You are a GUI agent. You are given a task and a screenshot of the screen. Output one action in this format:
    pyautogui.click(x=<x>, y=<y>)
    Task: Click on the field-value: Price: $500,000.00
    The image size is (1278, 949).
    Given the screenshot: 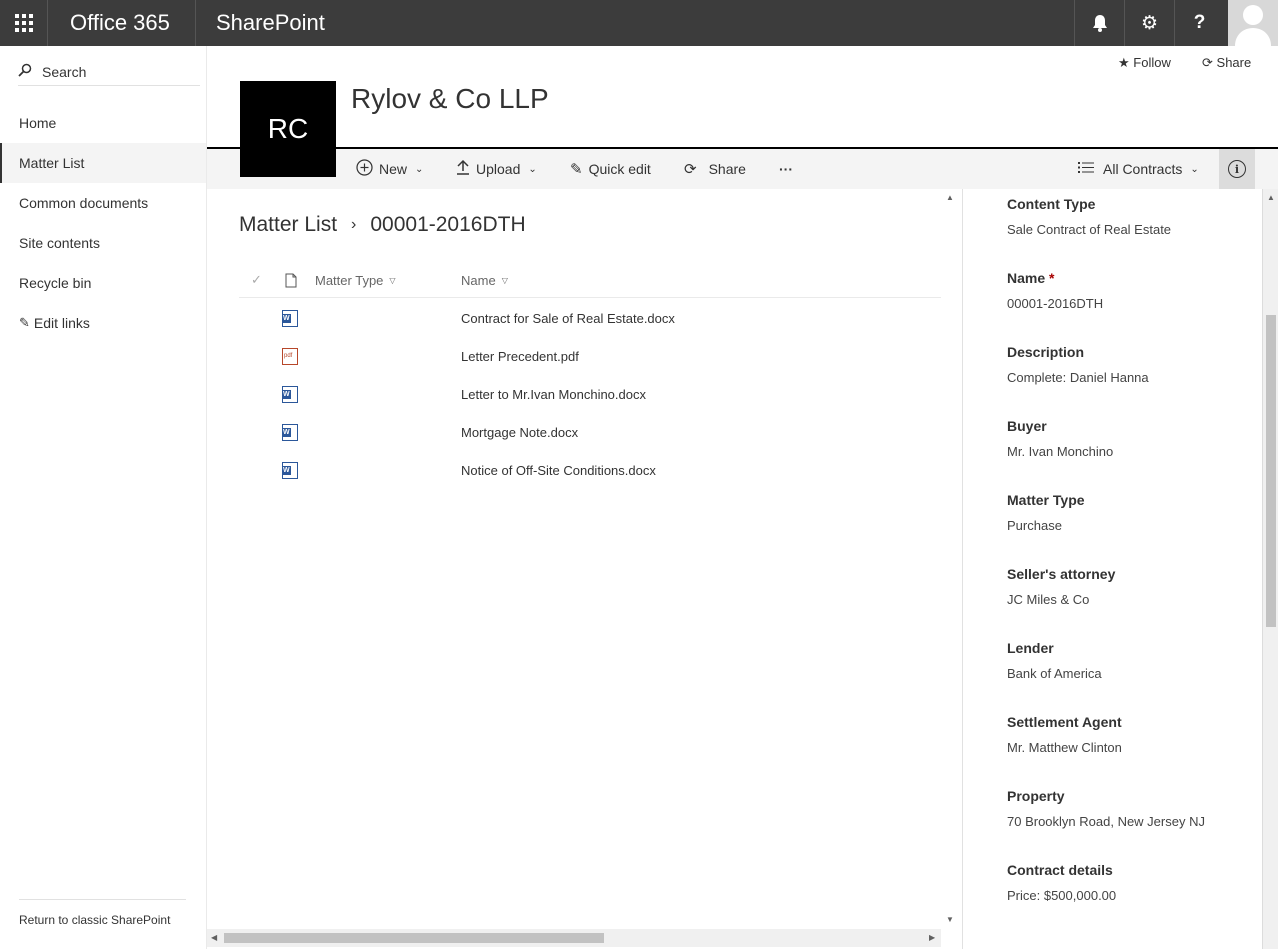 What is the action you would take?
    pyautogui.click(x=1061, y=895)
    